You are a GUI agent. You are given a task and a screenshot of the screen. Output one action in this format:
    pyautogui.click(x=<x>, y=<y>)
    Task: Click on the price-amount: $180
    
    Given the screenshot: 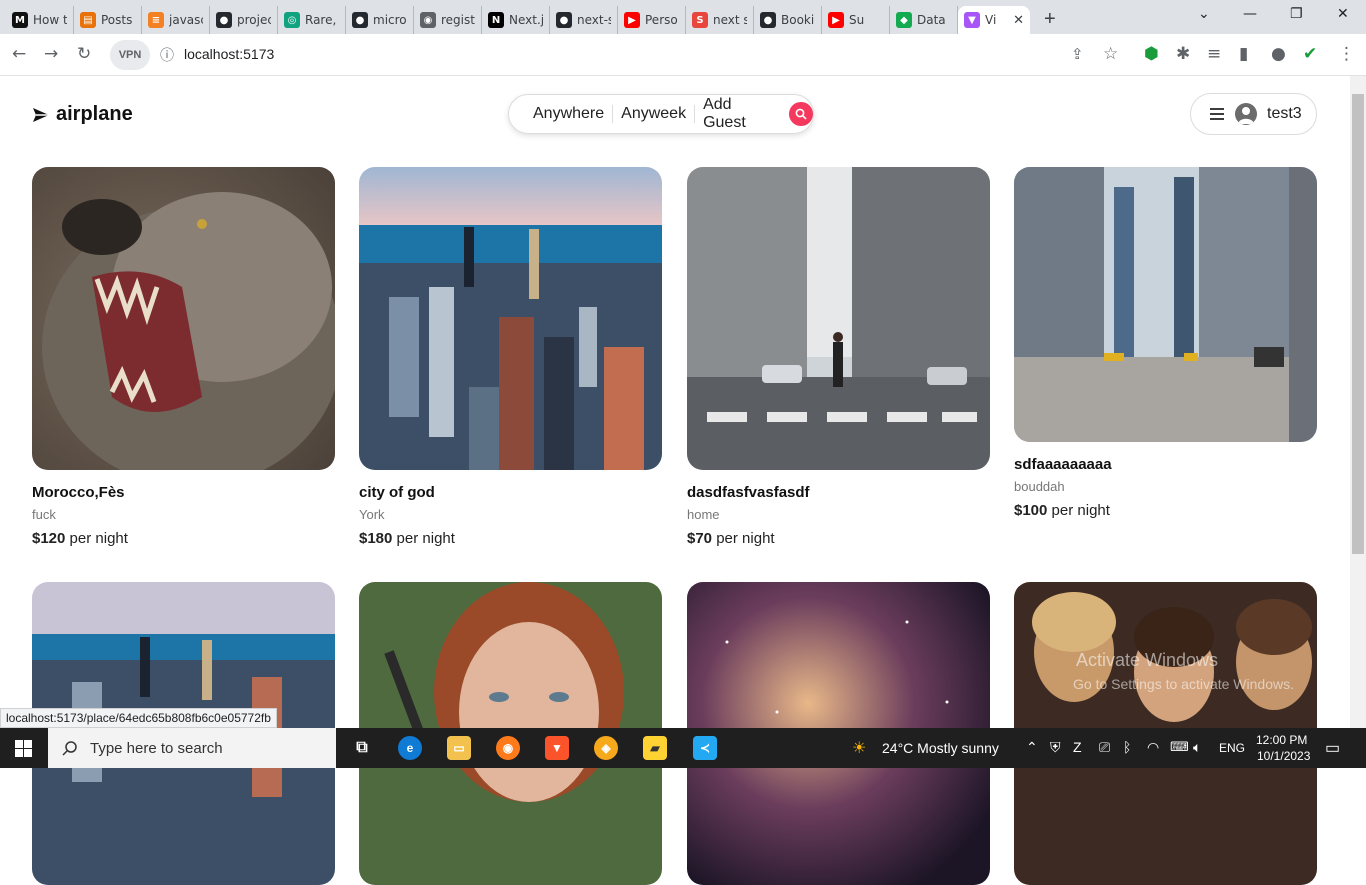 What is the action you would take?
    pyautogui.click(x=376, y=538)
    